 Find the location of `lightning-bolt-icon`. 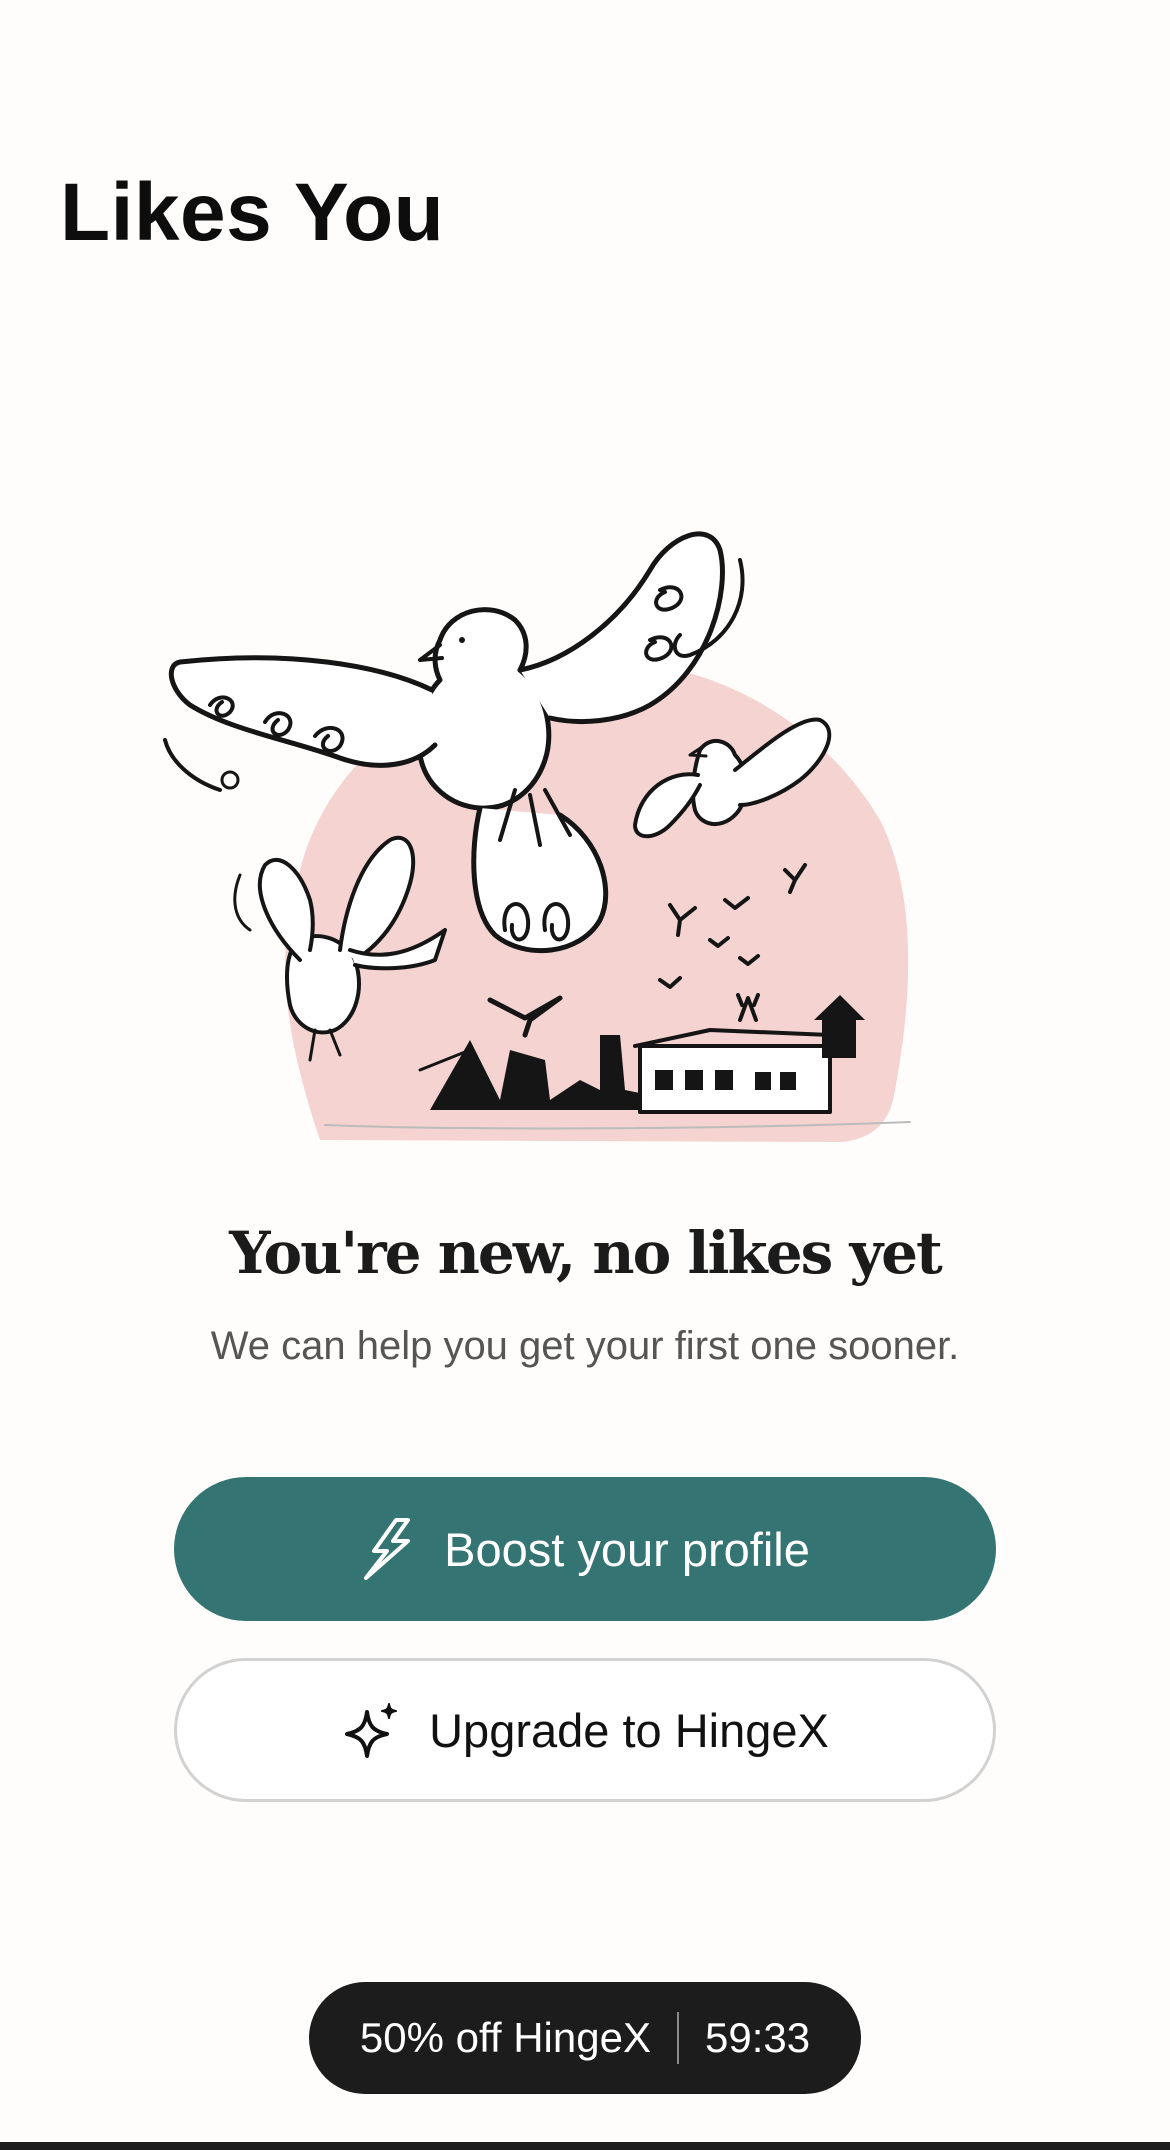

lightning-bolt-icon is located at coordinates (388, 1549).